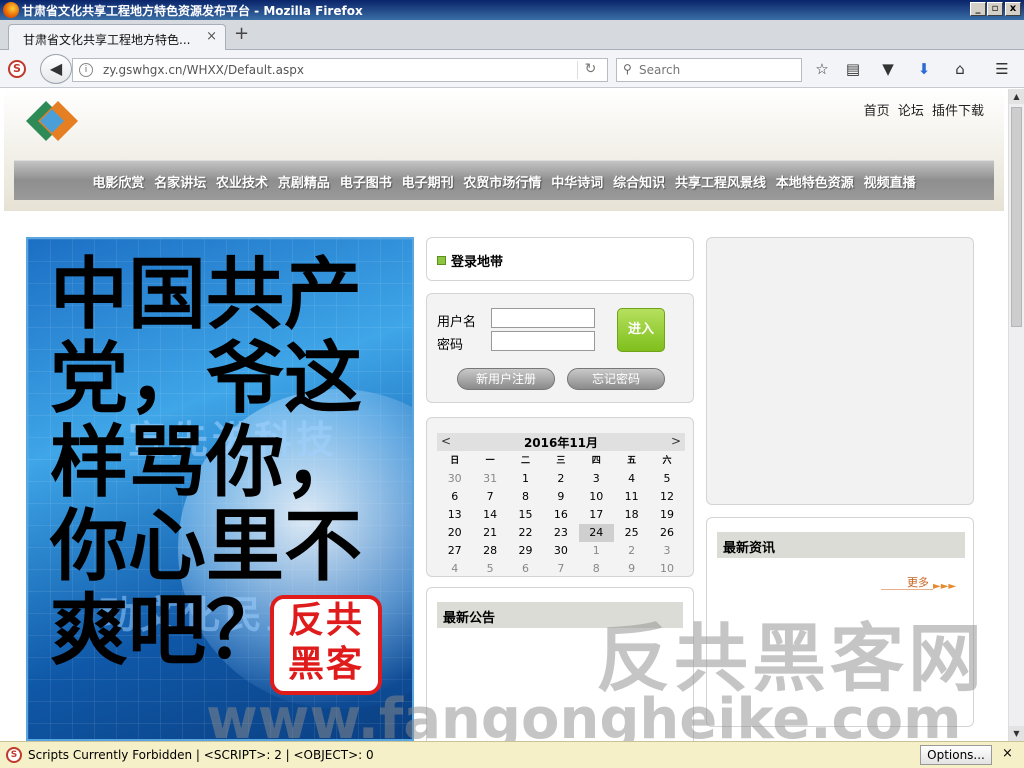 This screenshot has width=1024, height=768. I want to click on nav-lectures: 名家讲坛, so click(180, 181).